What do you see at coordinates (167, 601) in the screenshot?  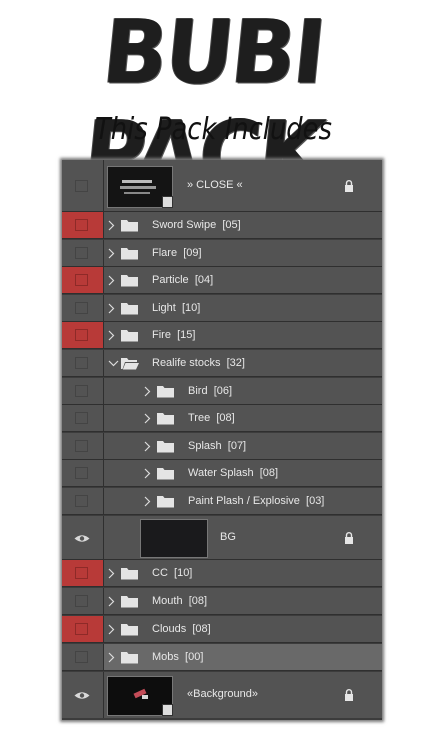 I see `group-name: Mouth` at bounding box center [167, 601].